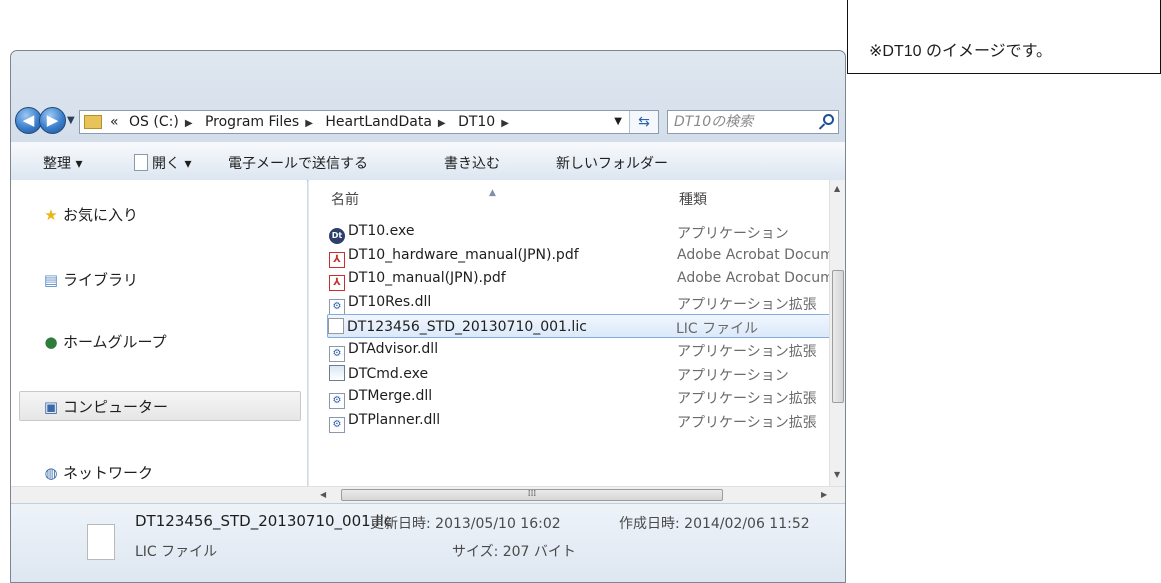  What do you see at coordinates (172, 164) in the screenshot?
I see `open-label: 開く ▾` at bounding box center [172, 164].